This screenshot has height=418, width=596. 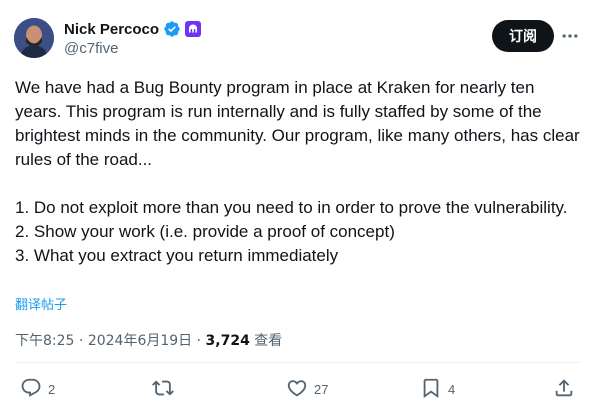 What do you see at coordinates (34, 38) in the screenshot?
I see `avatar` at bounding box center [34, 38].